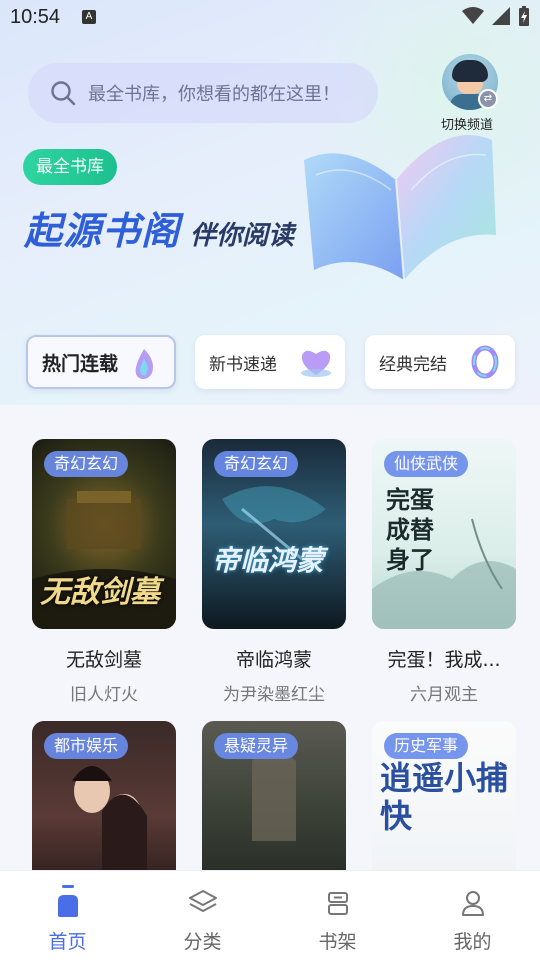  I want to click on open-book-illustration, so click(400, 208).